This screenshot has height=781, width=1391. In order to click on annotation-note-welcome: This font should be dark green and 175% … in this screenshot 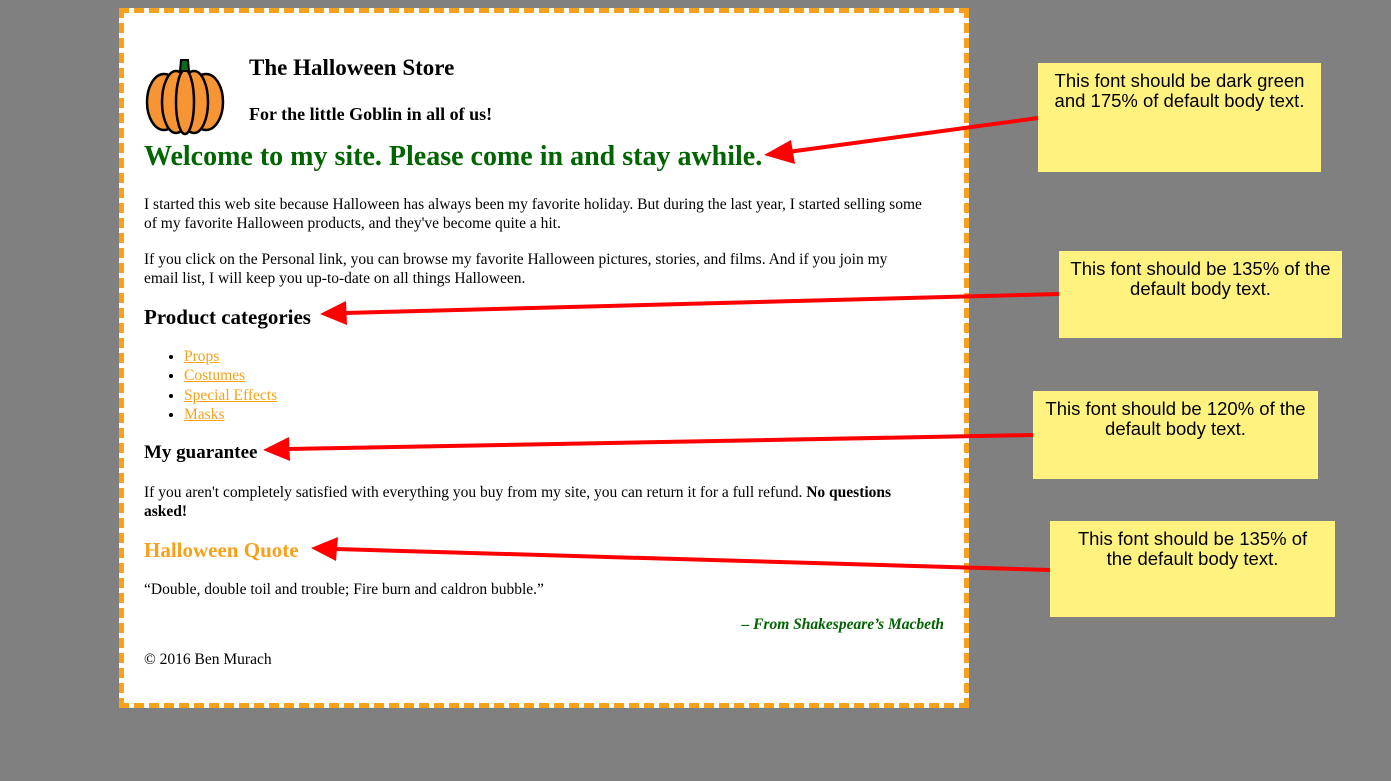, I will do `click(1179, 117)`.